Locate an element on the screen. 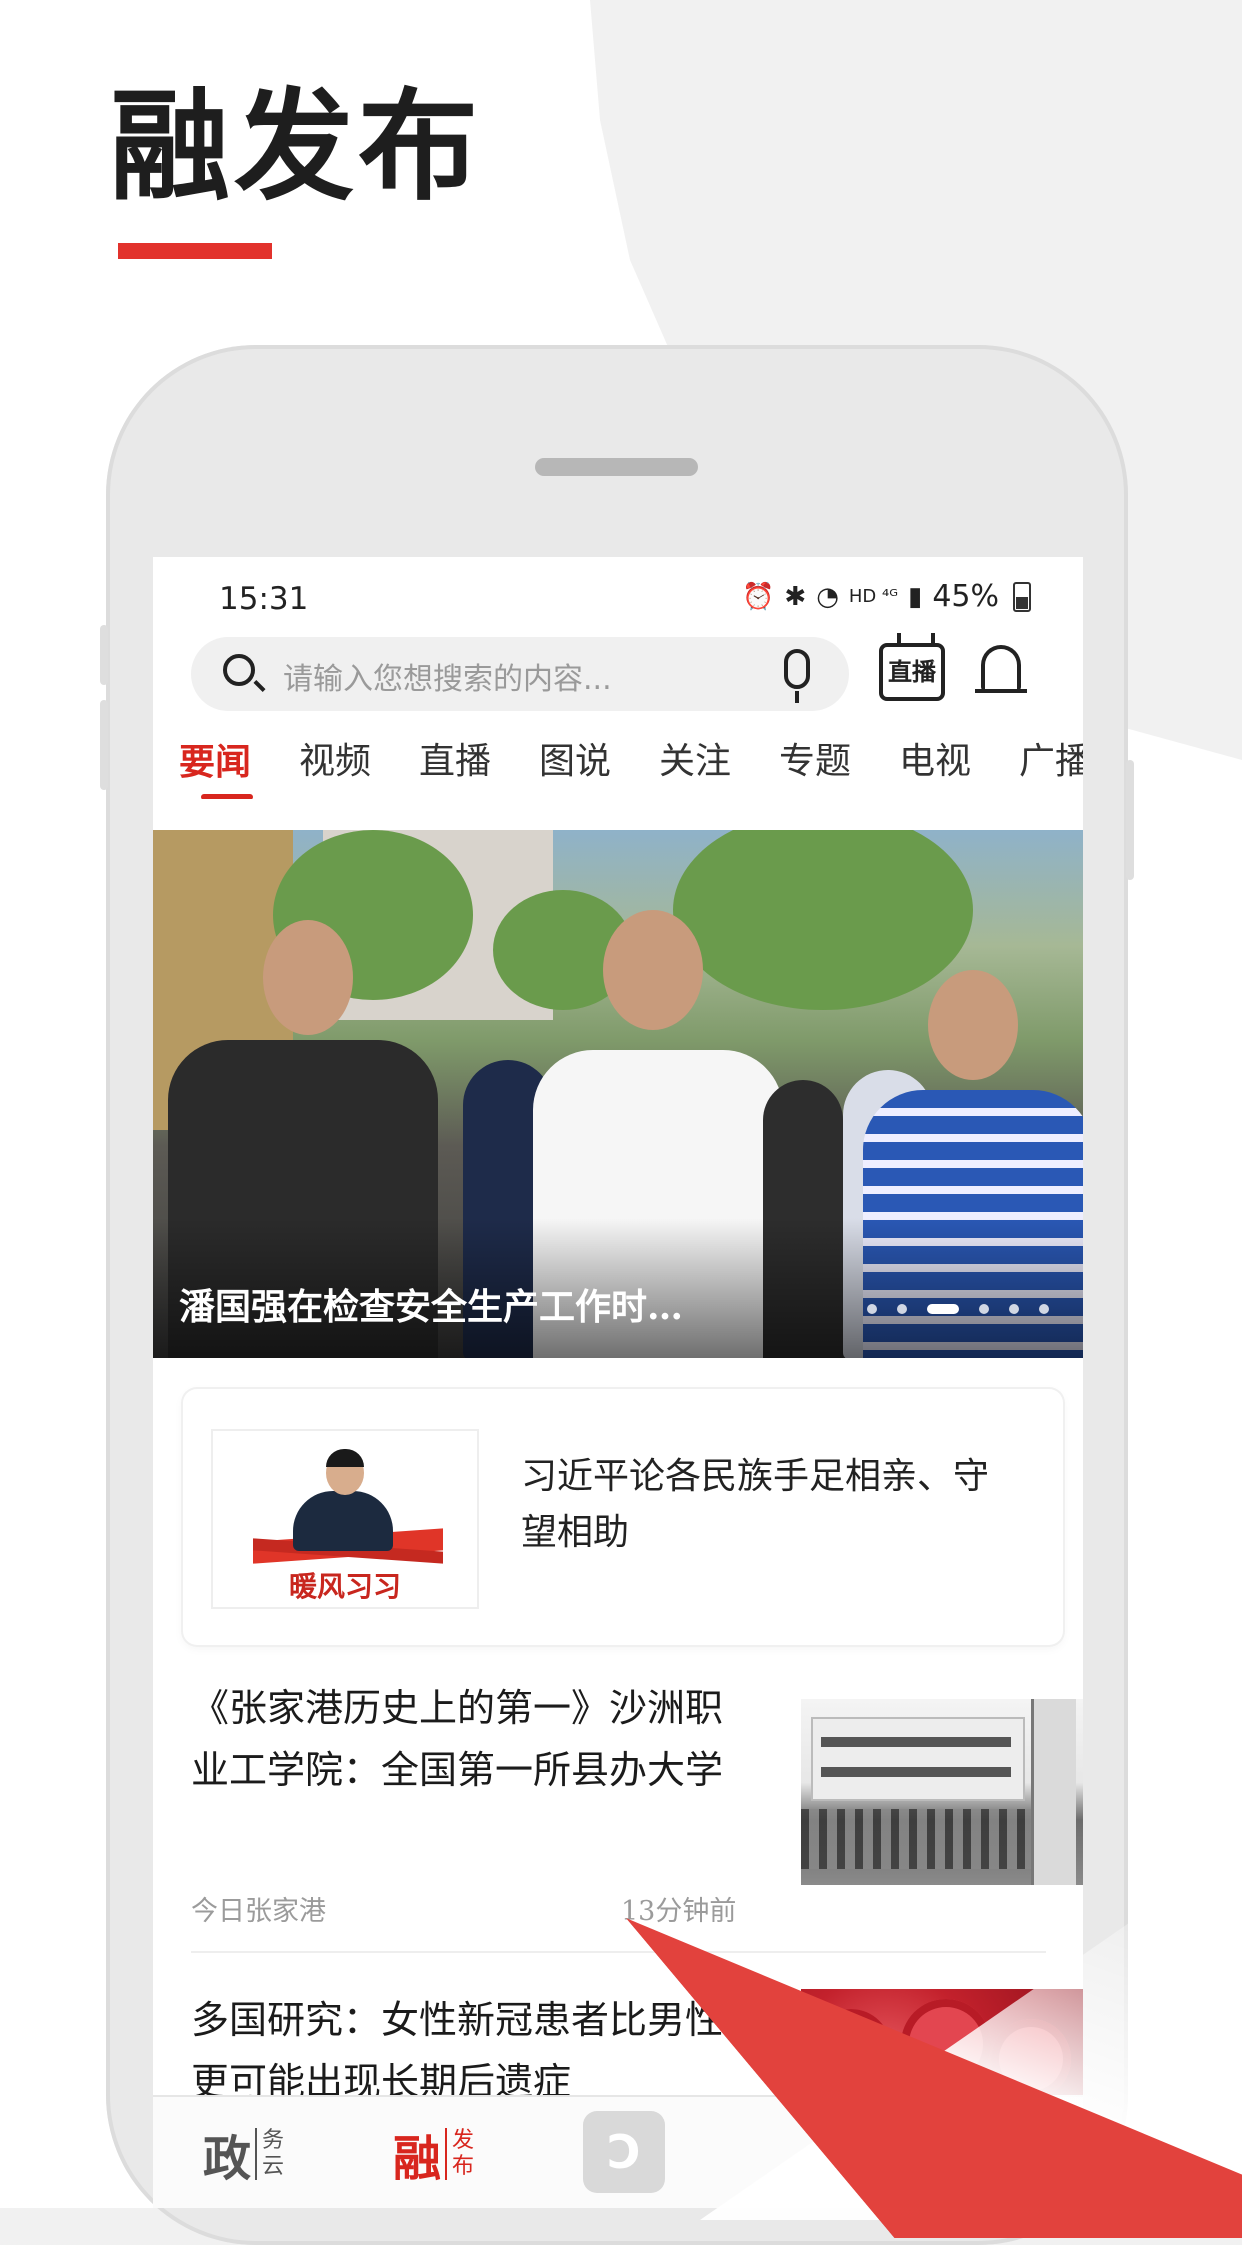  tab-video: 视频 is located at coordinates (335, 762).